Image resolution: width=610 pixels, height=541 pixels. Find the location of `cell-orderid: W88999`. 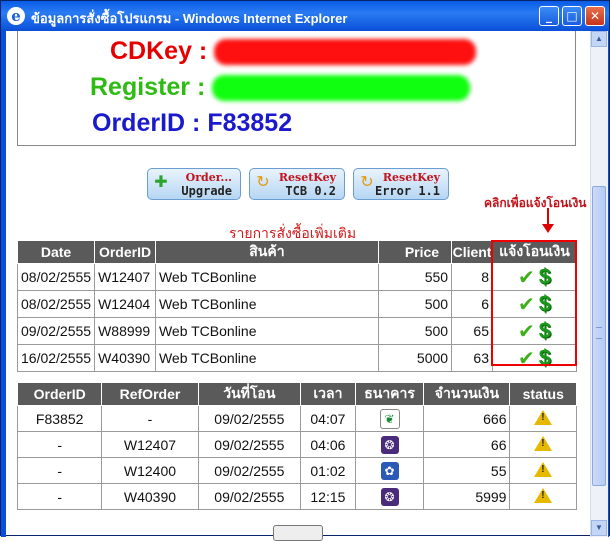

cell-orderid: W88999 is located at coordinates (125, 331).